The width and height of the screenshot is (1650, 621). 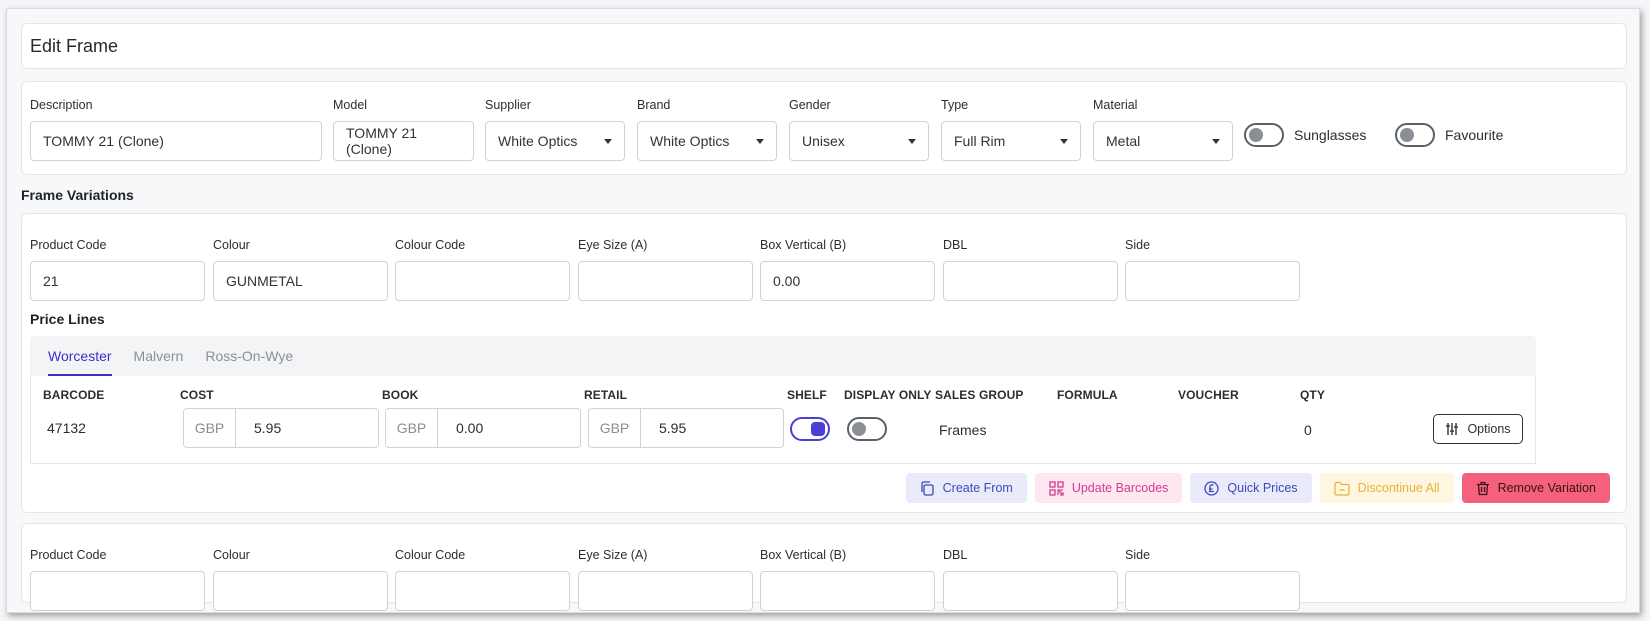 I want to click on qty-header: QTY, so click(x=1312, y=395).